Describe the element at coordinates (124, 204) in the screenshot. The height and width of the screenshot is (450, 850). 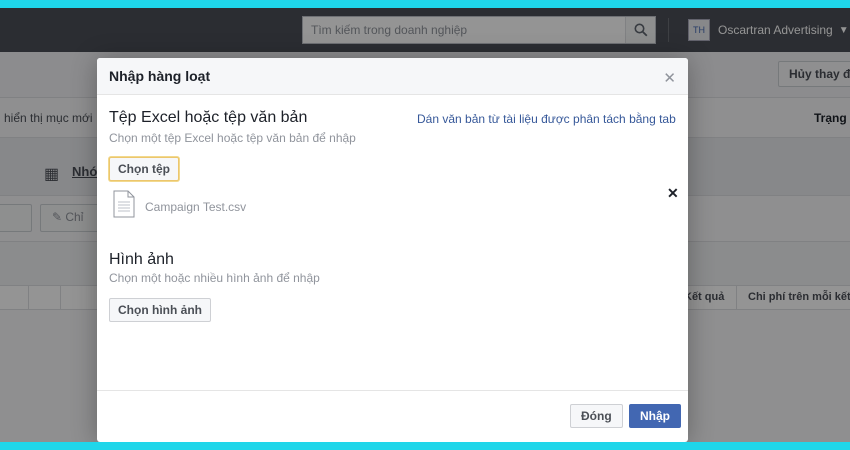
I see `file-icon` at that location.